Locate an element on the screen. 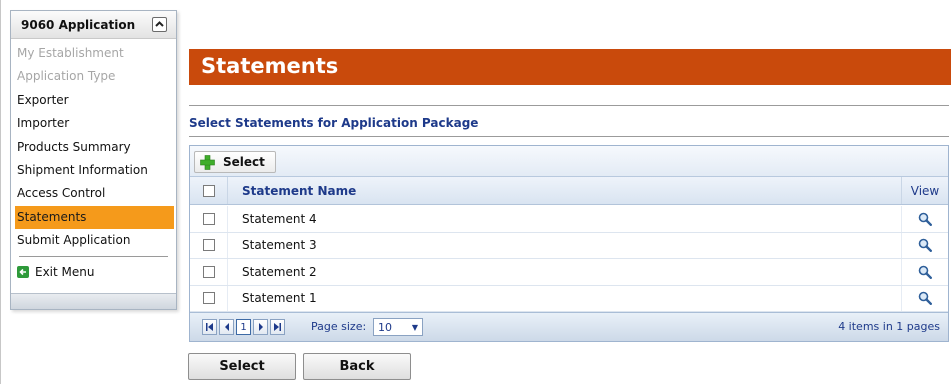 This screenshot has width=951, height=384. first-page-icon is located at coordinates (209, 327).